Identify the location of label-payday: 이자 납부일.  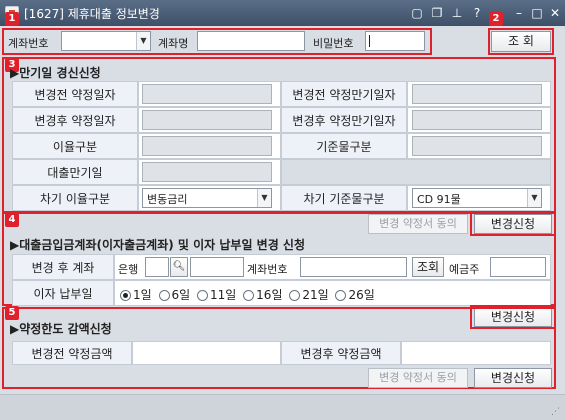
(63, 293).